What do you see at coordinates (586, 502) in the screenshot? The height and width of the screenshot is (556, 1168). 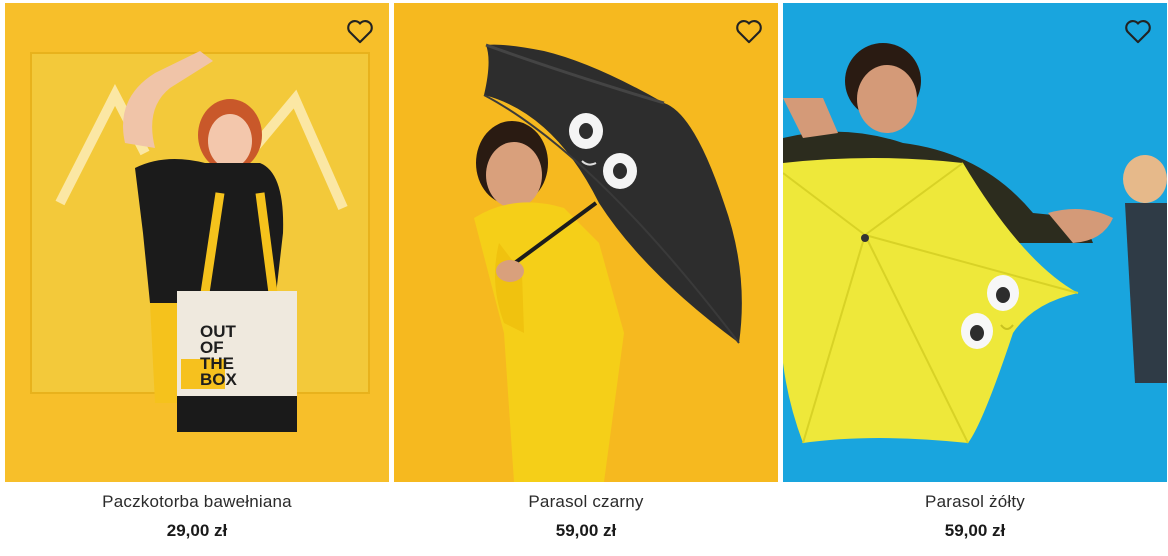 I see `product-name: Parasol czarny` at bounding box center [586, 502].